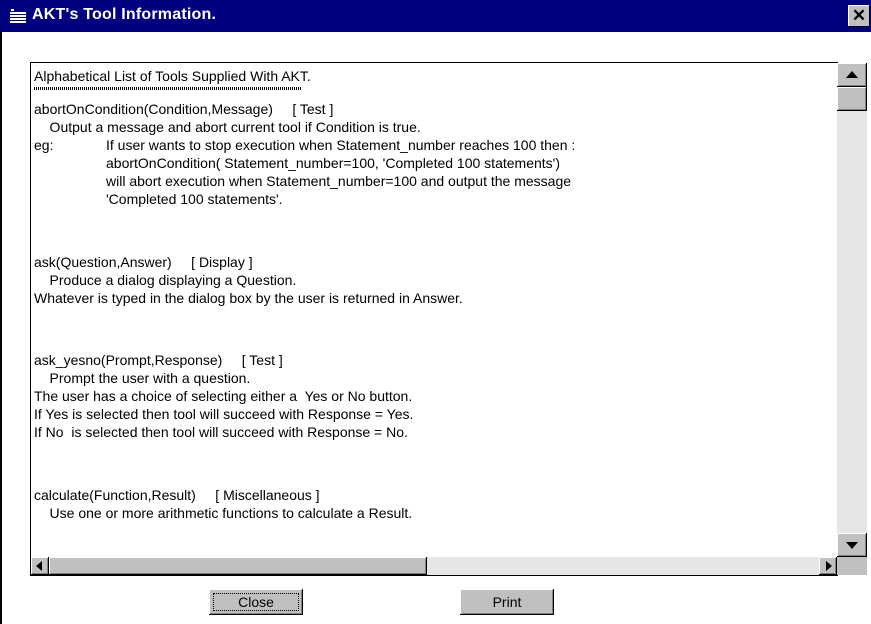 The width and height of the screenshot is (871, 624). Describe the element at coordinates (434, 566) in the screenshot. I see `horizontal-scrollbar` at that location.